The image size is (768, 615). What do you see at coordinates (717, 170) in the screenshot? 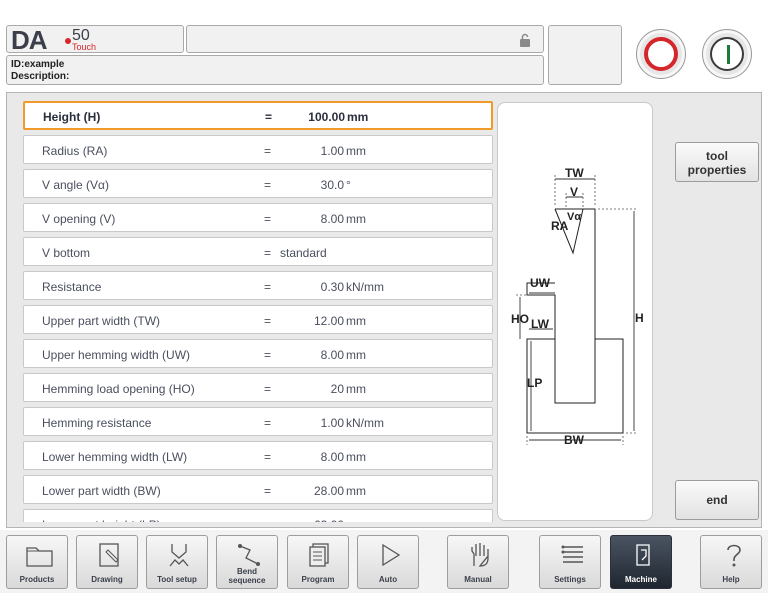
I see `tool-properties-label-2: properties` at bounding box center [717, 170].